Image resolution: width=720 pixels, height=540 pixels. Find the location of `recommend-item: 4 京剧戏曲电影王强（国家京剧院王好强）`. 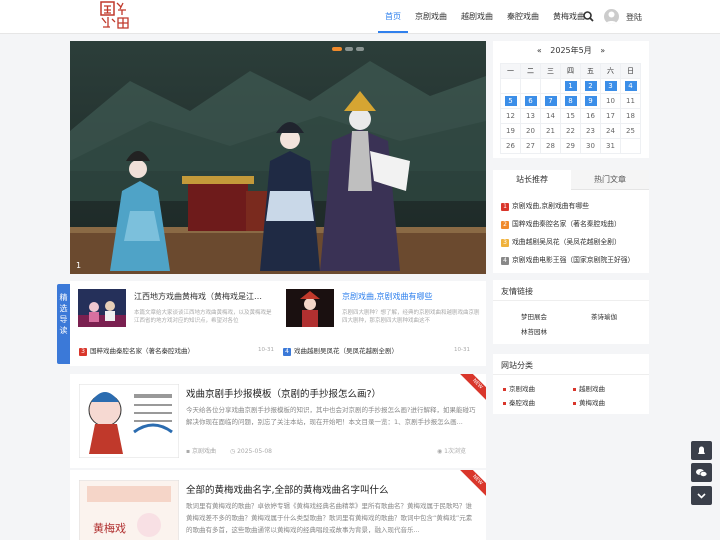

recommend-item: 4 京剧戏曲电影王强（国家京剧院王好强） is located at coordinates (567, 259).